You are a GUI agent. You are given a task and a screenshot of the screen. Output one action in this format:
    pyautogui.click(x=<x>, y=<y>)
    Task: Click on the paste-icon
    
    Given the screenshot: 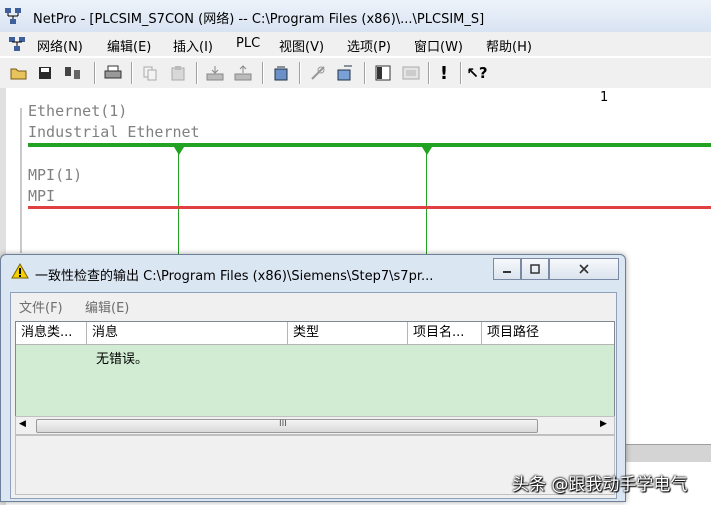 What is the action you would take?
    pyautogui.click(x=178, y=73)
    